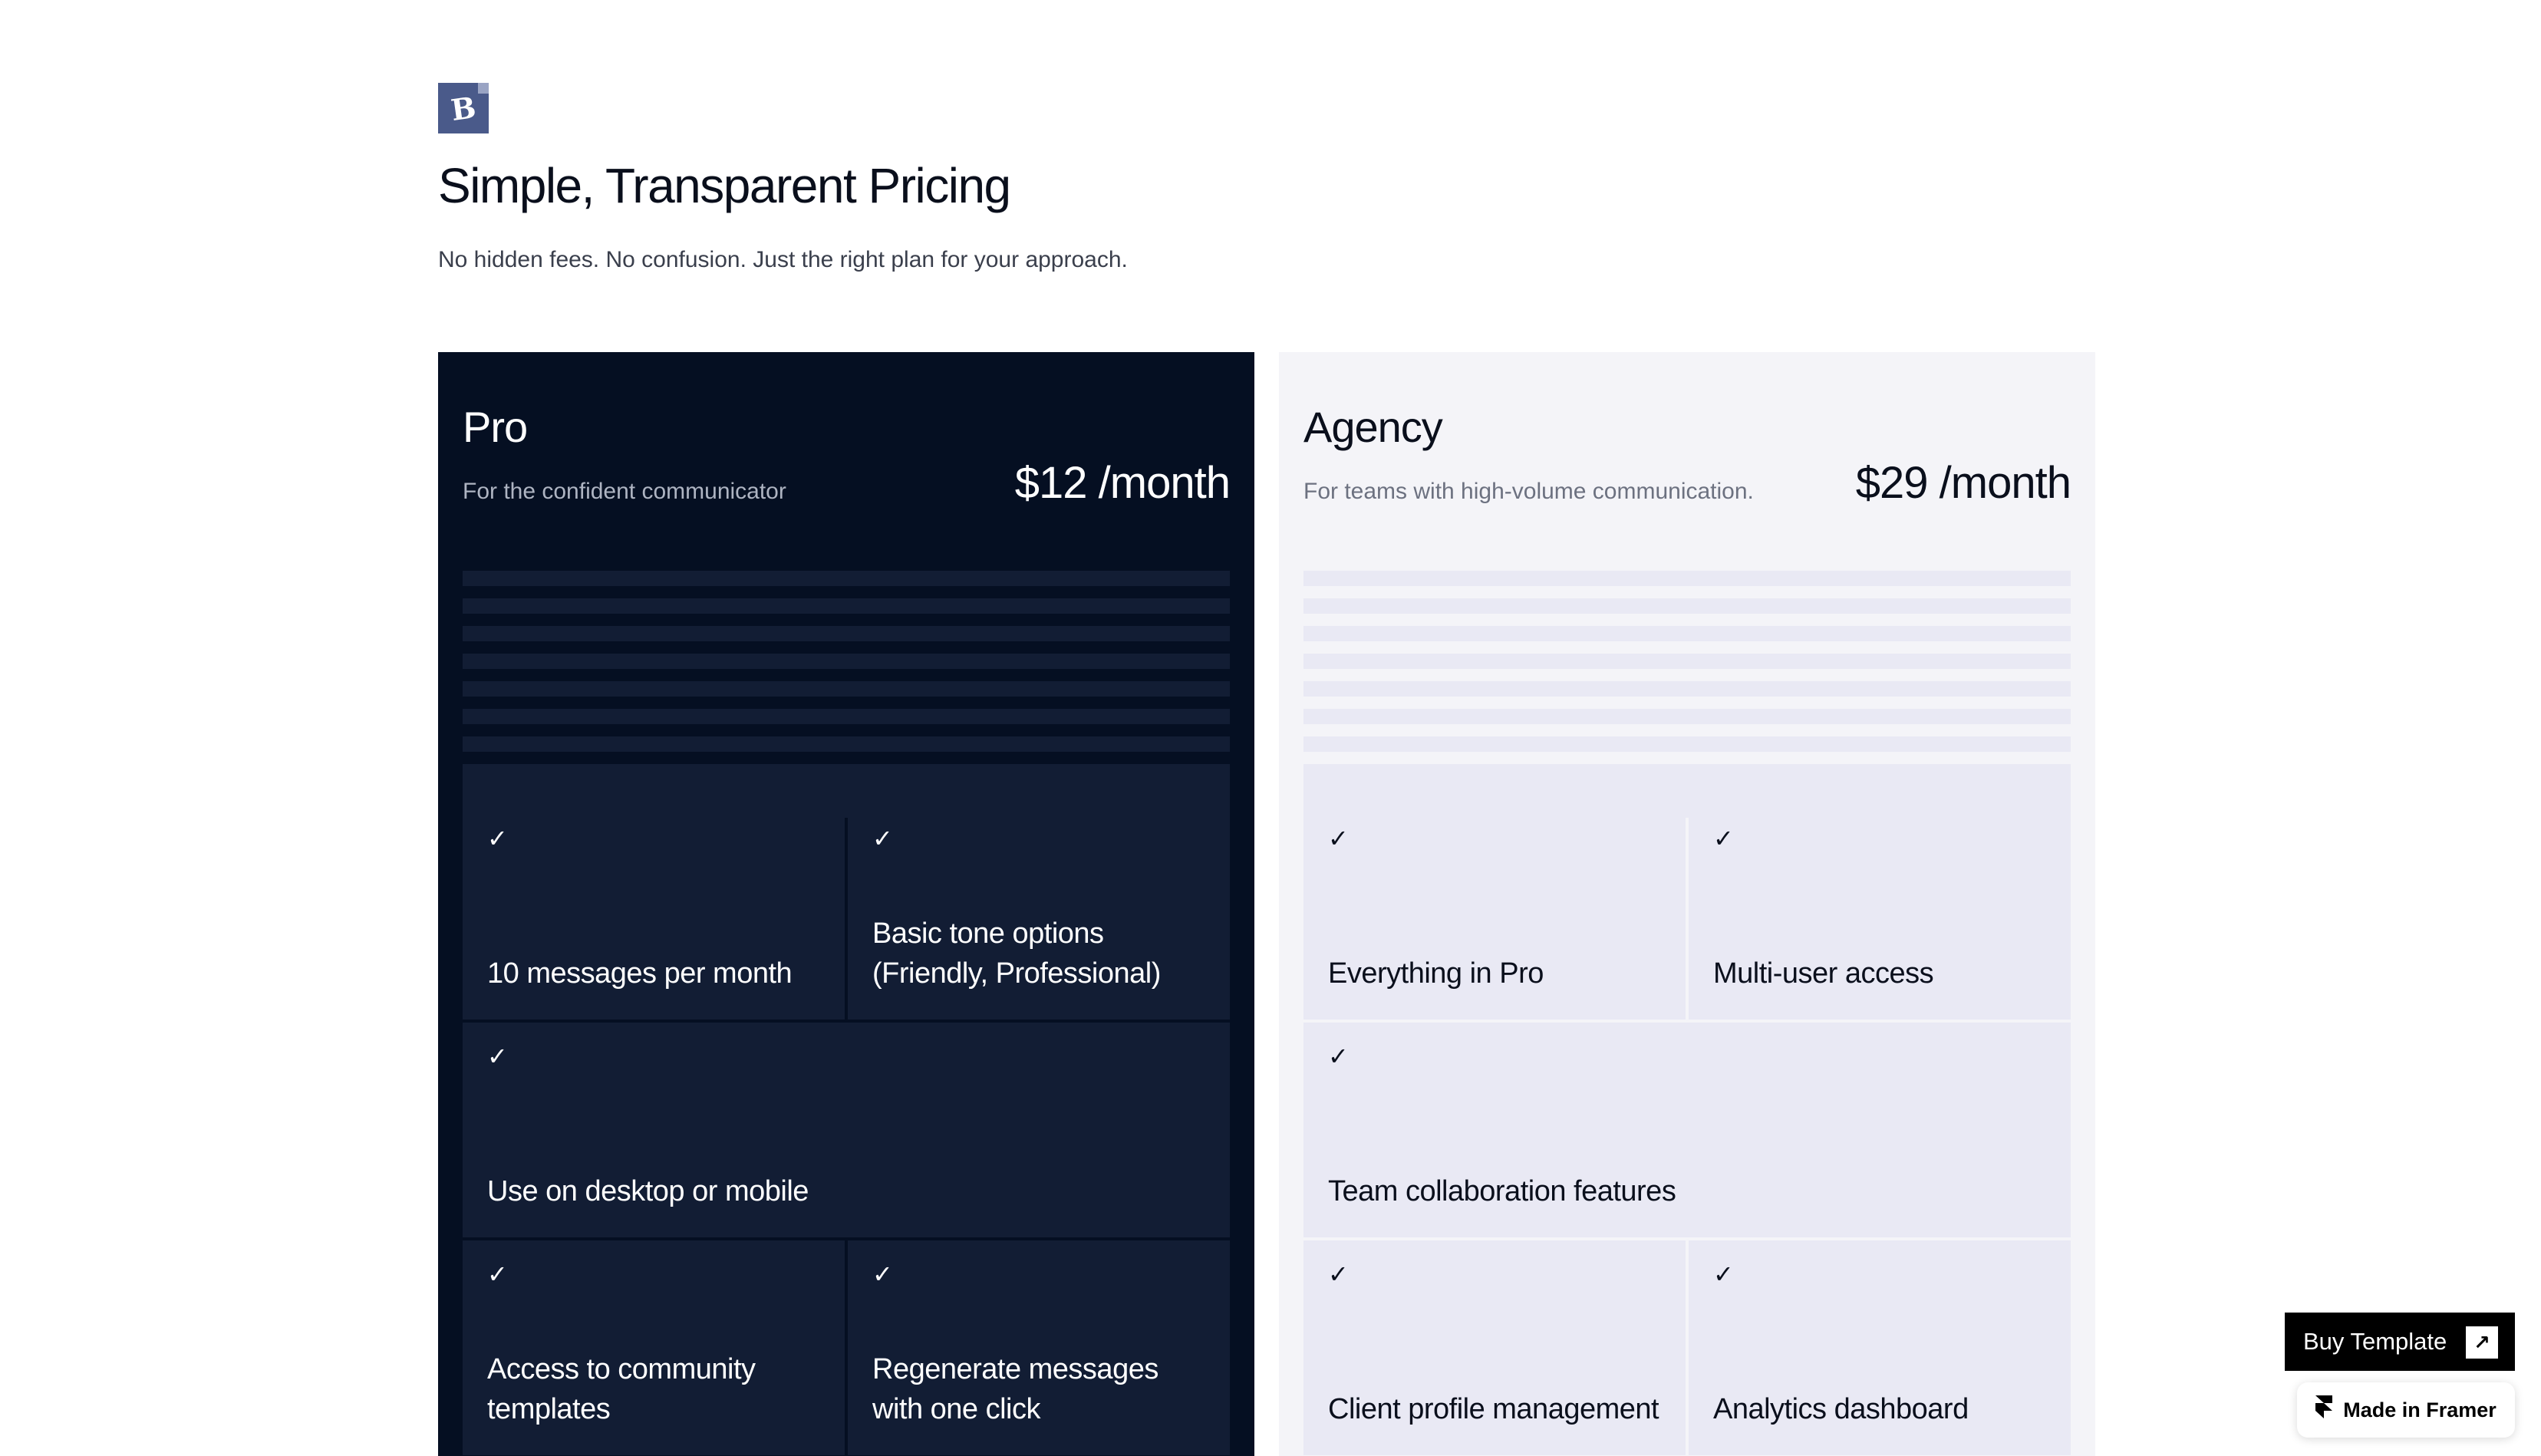  What do you see at coordinates (1122, 483) in the screenshot?
I see `plan-price: $12 /month` at bounding box center [1122, 483].